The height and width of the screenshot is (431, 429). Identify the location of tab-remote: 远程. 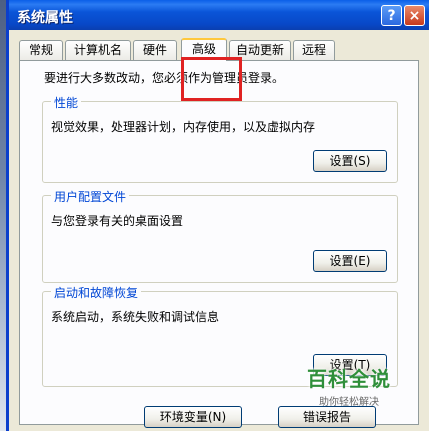
(314, 50).